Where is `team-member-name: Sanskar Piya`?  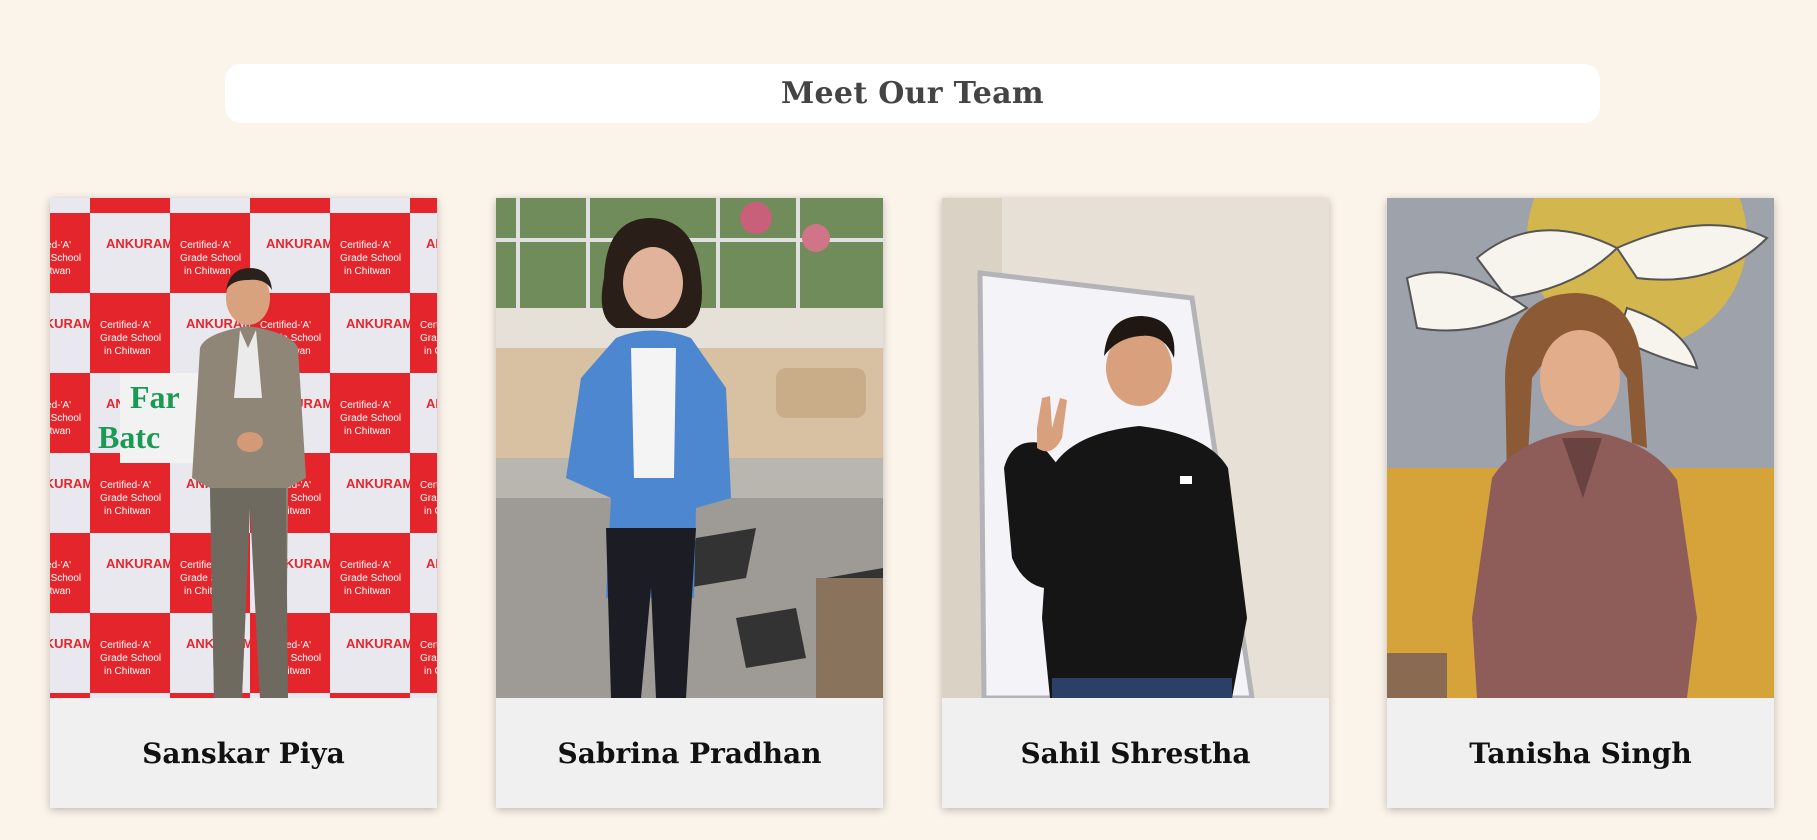 team-member-name: Sanskar Piya is located at coordinates (243, 753).